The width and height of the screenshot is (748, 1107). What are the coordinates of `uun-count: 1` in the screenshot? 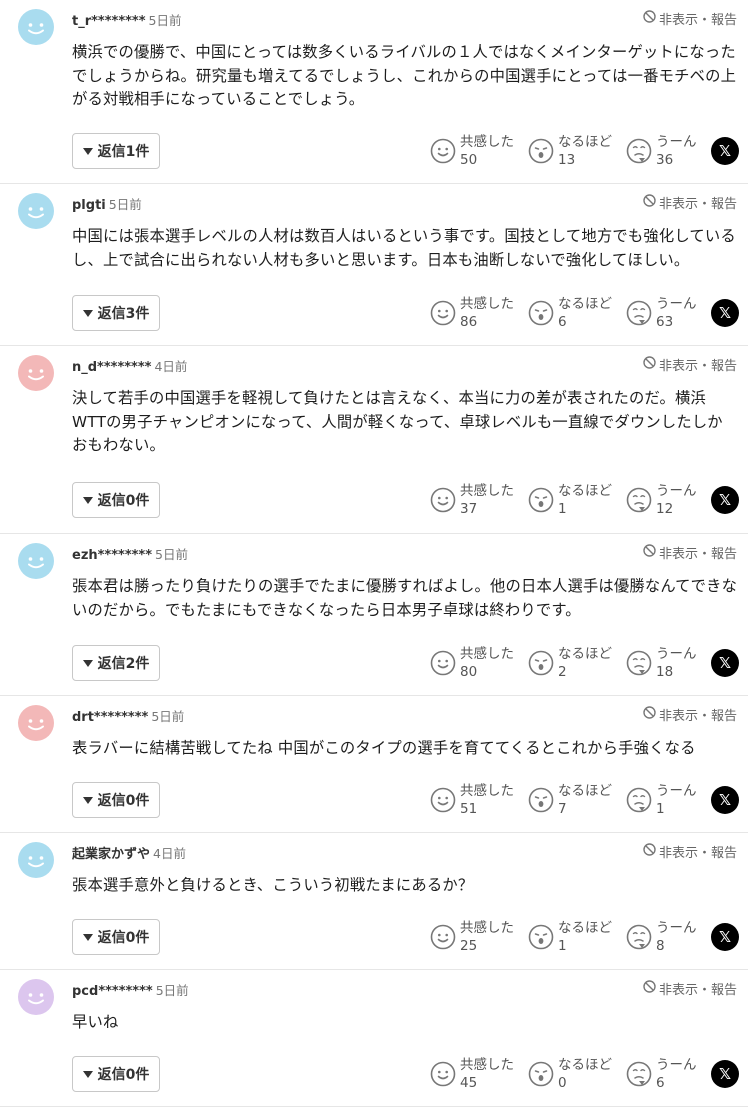 It's located at (660, 809).